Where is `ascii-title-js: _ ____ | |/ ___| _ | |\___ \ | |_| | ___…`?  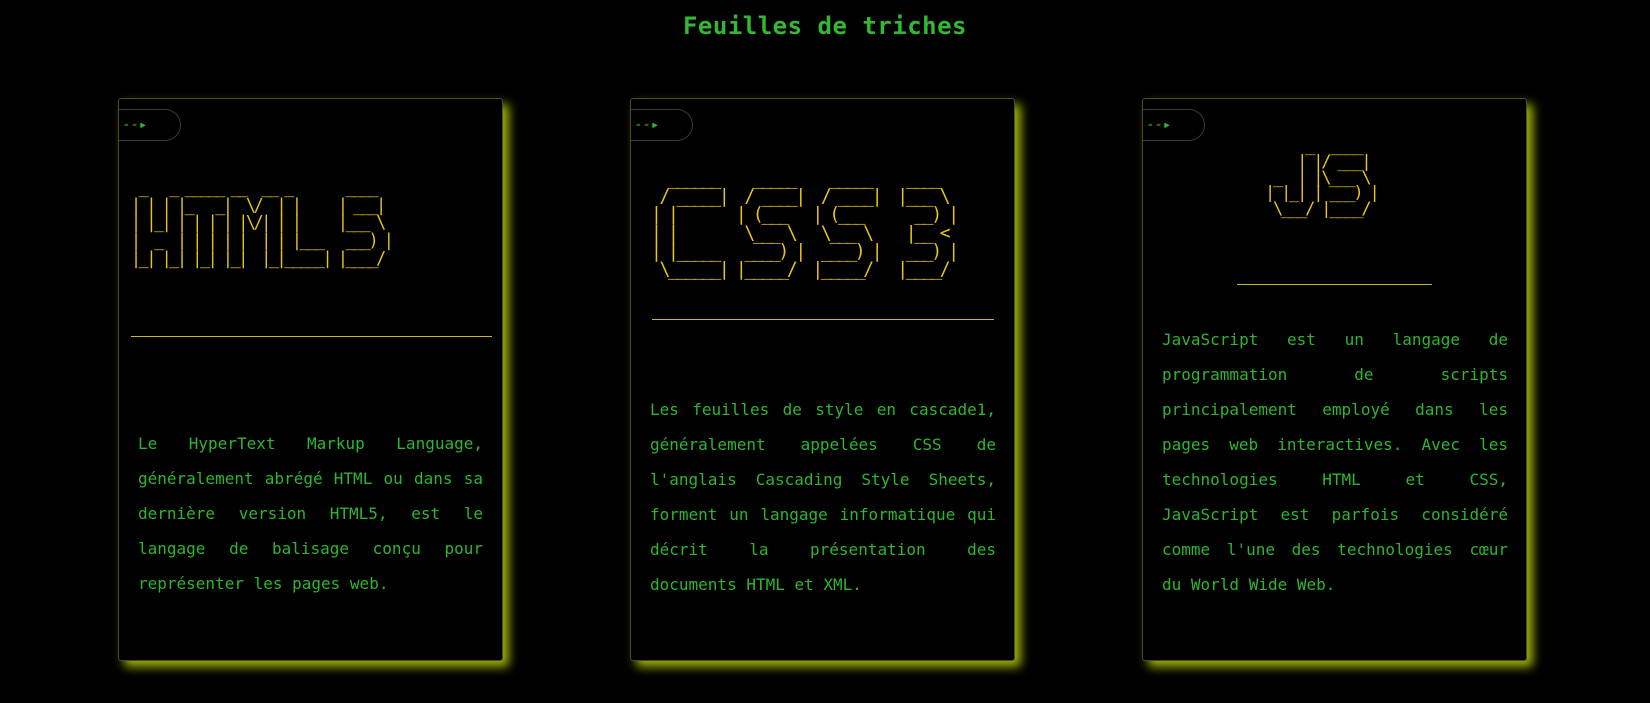 ascii-title-js: _ ____ | |/ ___| _ | |\___ \ | |_| | ___… is located at coordinates (1322, 178).